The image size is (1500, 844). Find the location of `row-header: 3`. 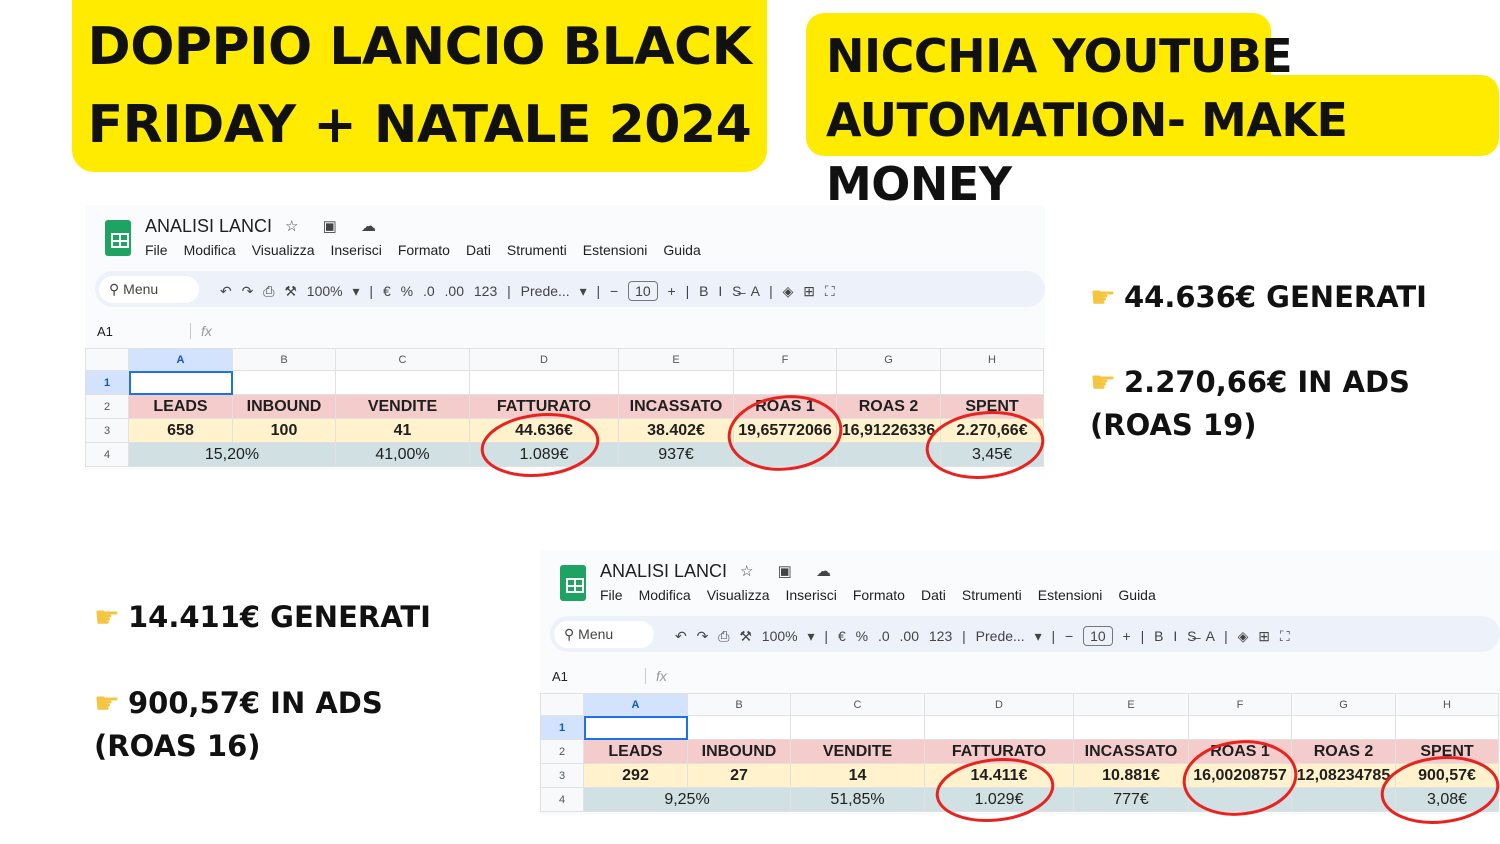

row-header: 3 is located at coordinates (107, 430).